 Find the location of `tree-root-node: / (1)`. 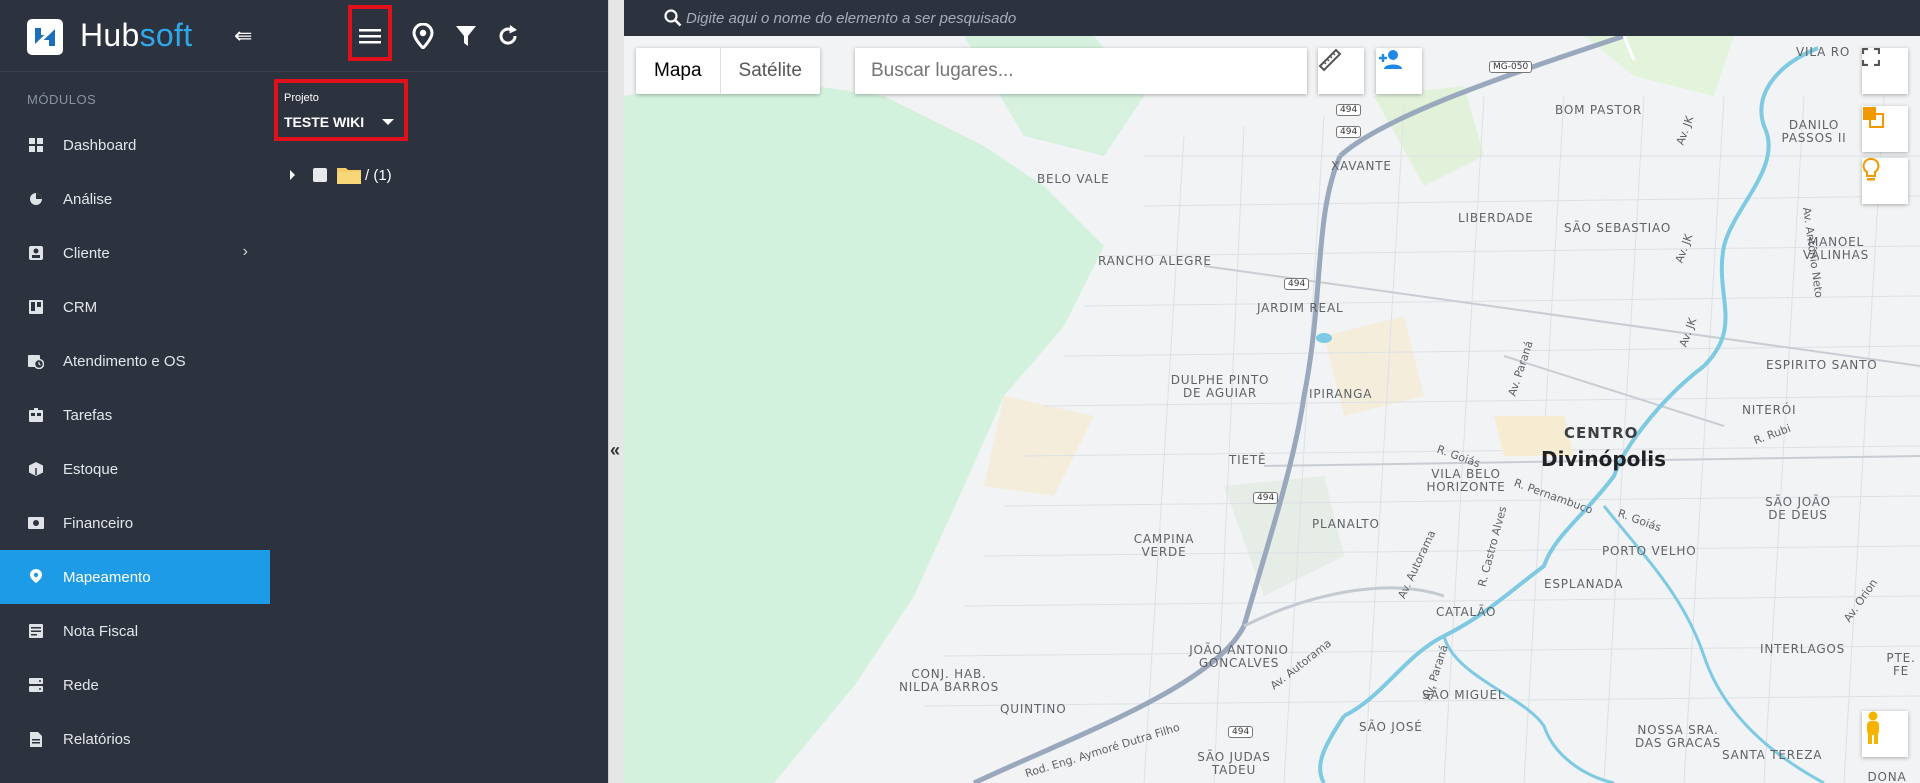

tree-root-node: / (1) is located at coordinates (341, 175).